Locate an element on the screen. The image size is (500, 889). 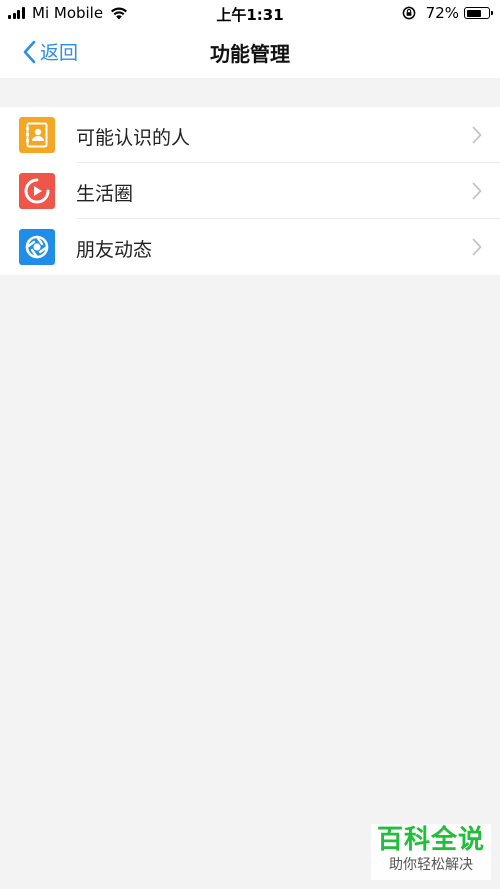
watermark-title: 百科全说 is located at coordinates (430, 840).